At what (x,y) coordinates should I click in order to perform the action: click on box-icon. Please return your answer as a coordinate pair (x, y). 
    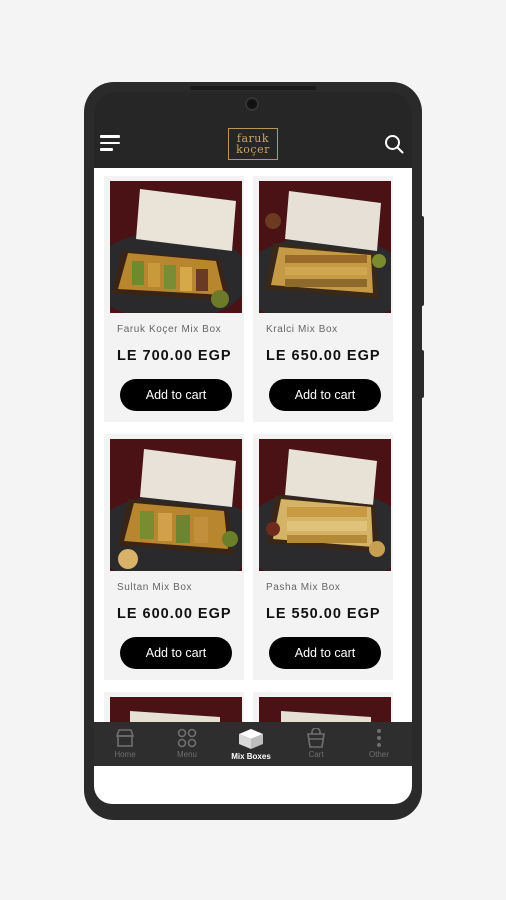
    Looking at the image, I should click on (251, 739).